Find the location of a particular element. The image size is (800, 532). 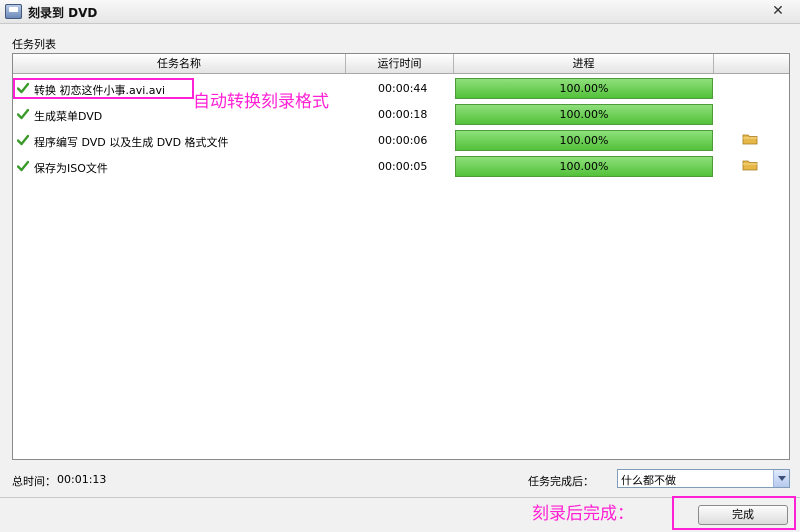

annotation-convert-note: 自动转换刻录格式 is located at coordinates (261, 102).